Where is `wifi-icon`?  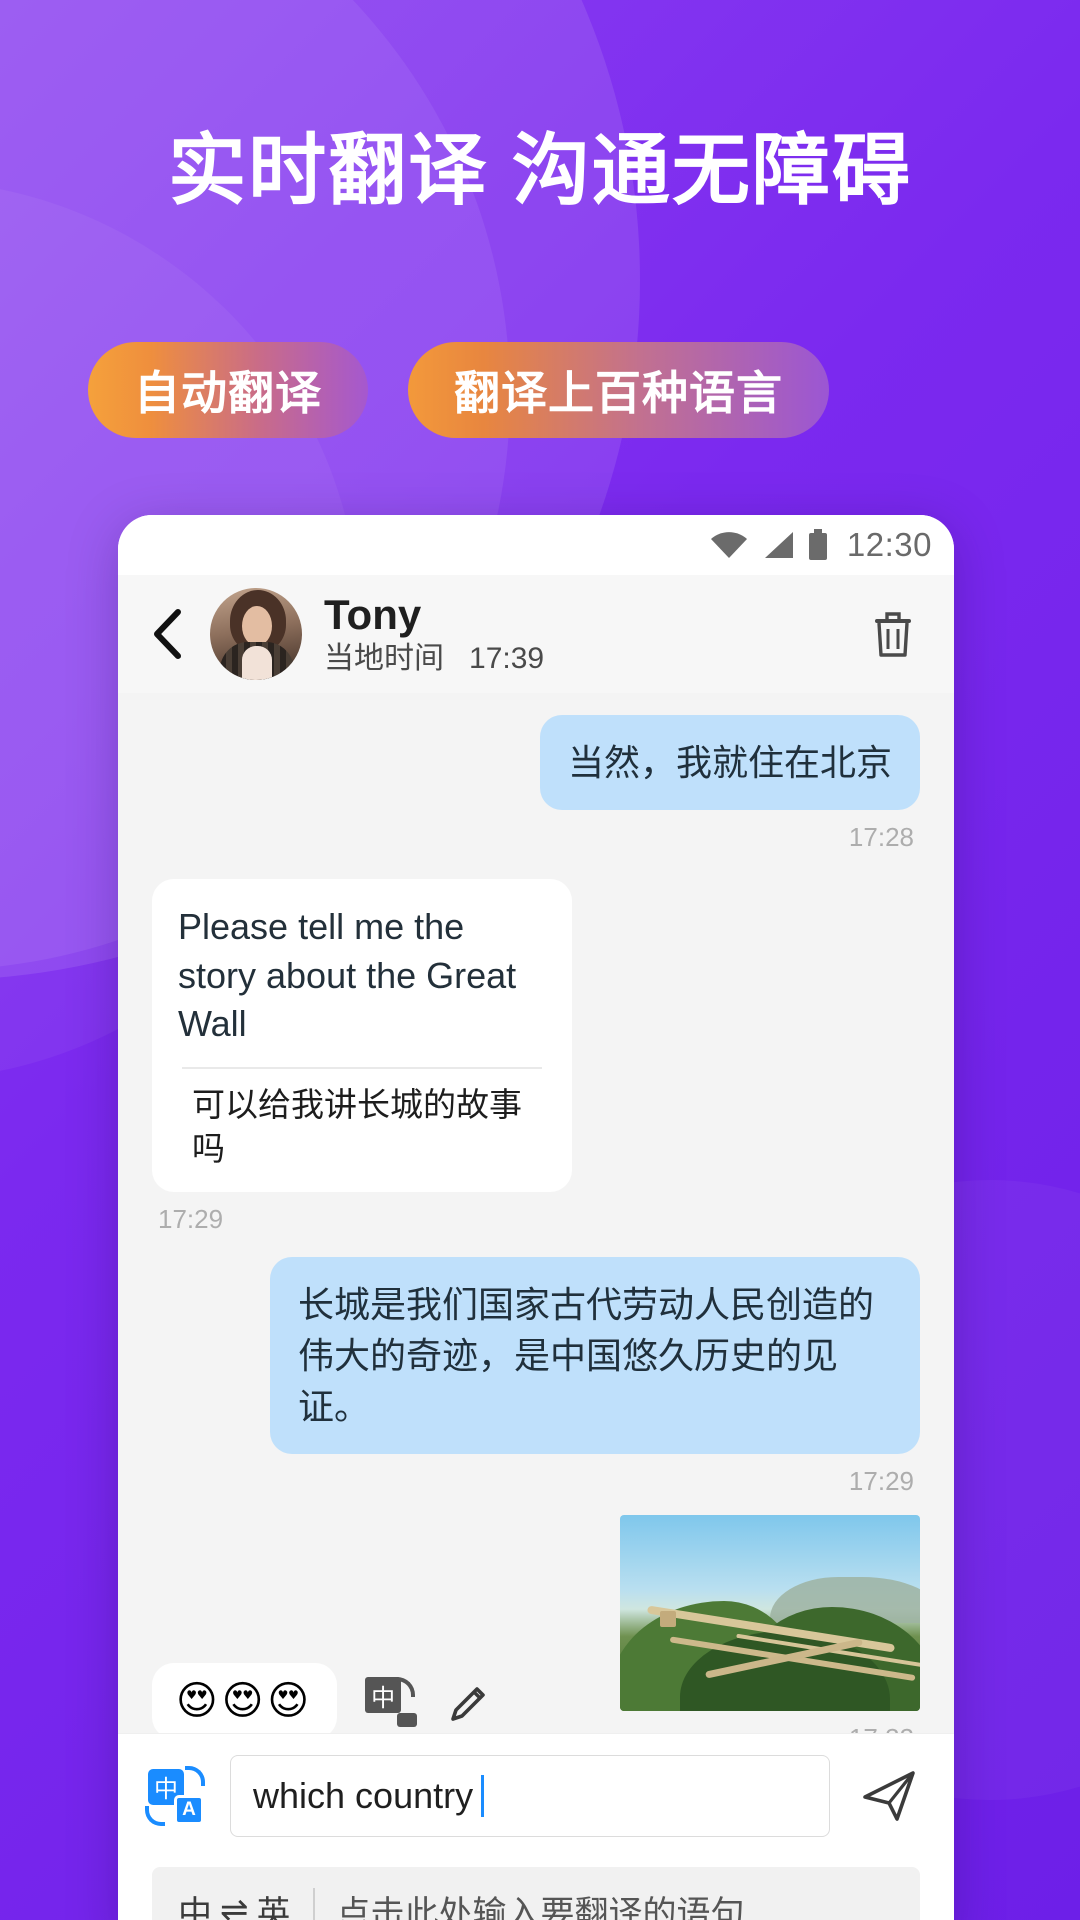 wifi-icon is located at coordinates (729, 545).